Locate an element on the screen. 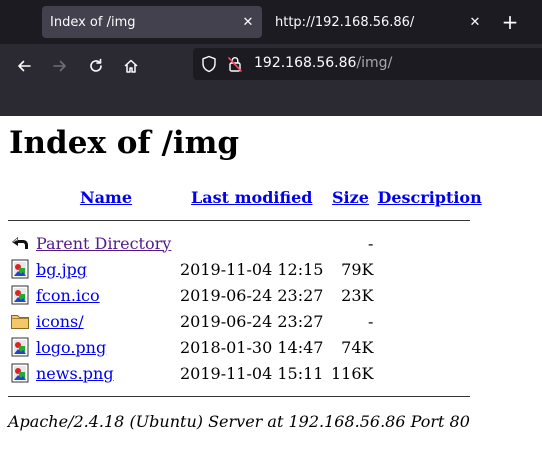 The height and width of the screenshot is (476, 542). list-item-modified: 2019-11-04 12:15 is located at coordinates (252, 269).